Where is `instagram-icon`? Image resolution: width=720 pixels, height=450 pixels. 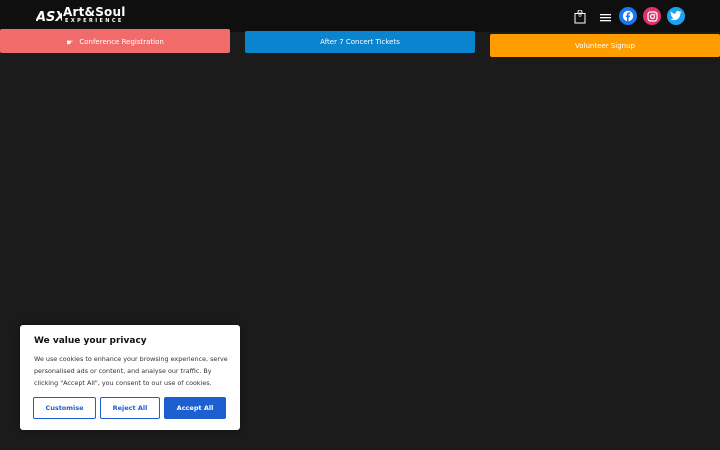 instagram-icon is located at coordinates (652, 16).